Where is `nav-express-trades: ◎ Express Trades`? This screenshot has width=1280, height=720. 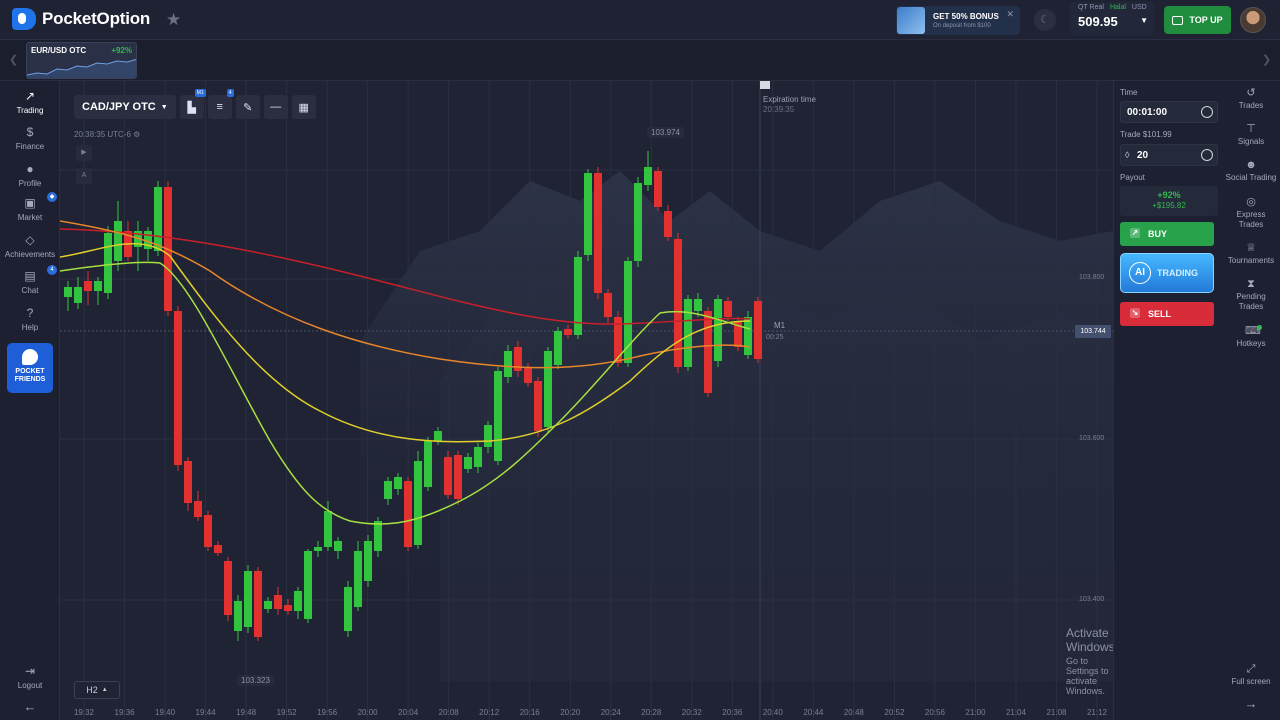
nav-express-trades: ◎ Express Trades is located at coordinates (1251, 213).